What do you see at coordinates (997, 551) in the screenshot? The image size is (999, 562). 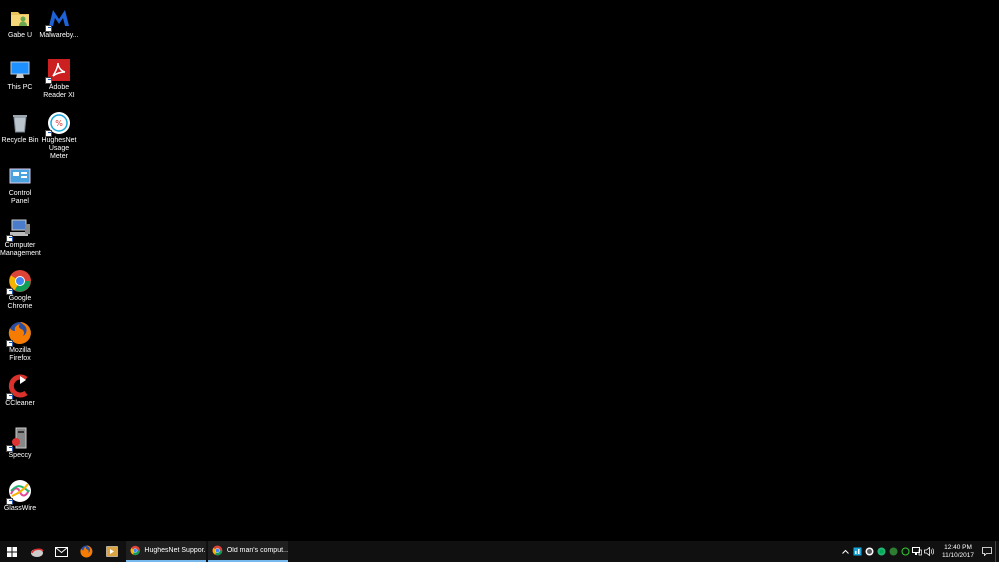 I see `show-desktop-button` at bounding box center [997, 551].